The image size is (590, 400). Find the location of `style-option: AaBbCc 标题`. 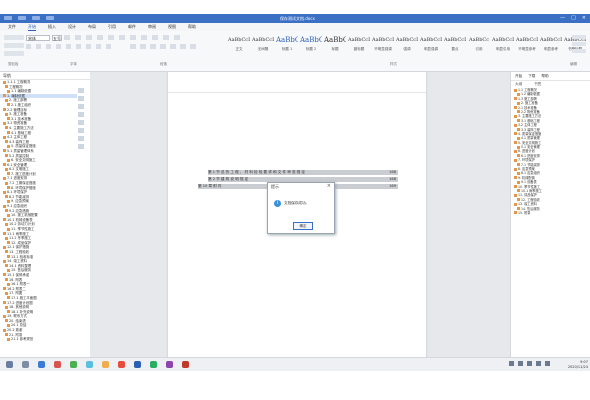

style-option: AaBbCc 标题 is located at coordinates (335, 45).